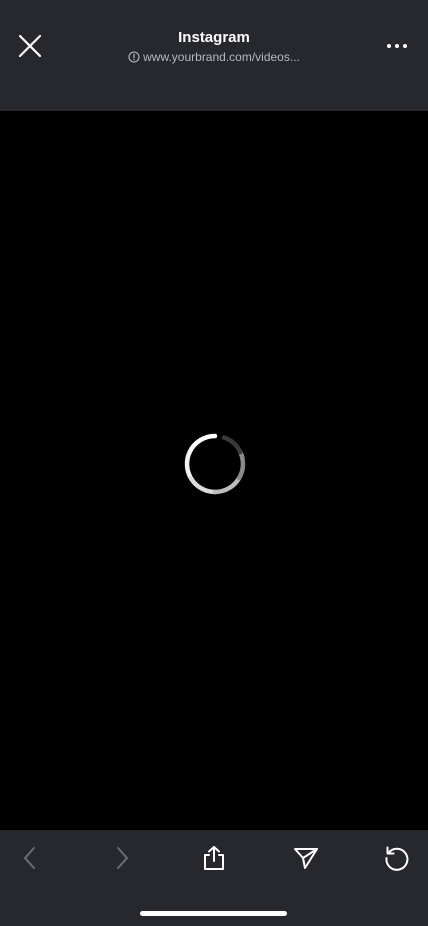 Image resolution: width=428 pixels, height=926 pixels. What do you see at coordinates (213, 913) in the screenshot?
I see `home-indicator` at bounding box center [213, 913].